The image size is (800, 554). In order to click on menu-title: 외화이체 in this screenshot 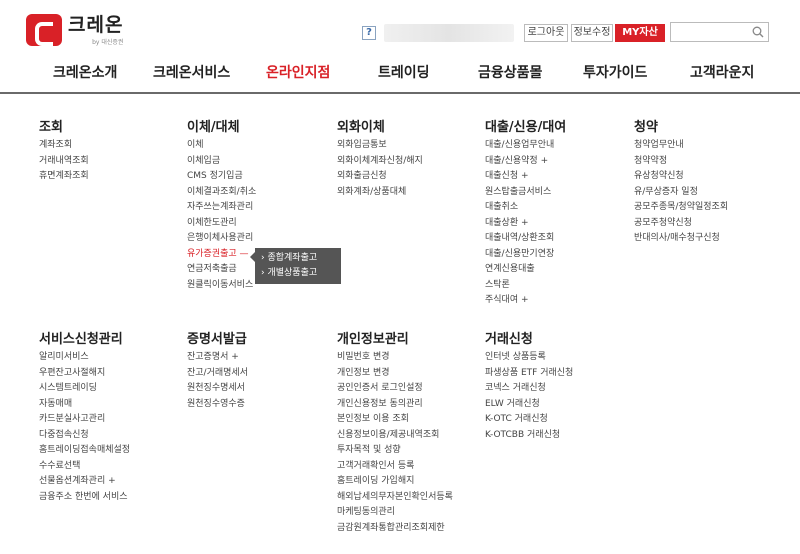, I will do `click(380, 127)`.